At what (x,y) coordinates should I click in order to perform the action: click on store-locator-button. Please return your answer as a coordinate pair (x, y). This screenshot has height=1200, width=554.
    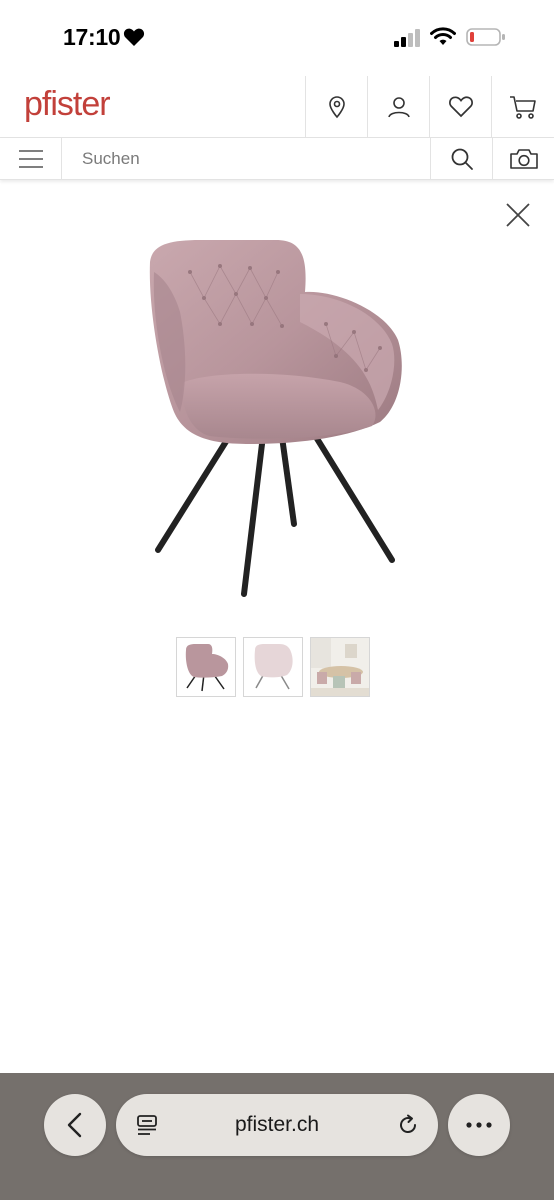
    Looking at the image, I should click on (336, 107).